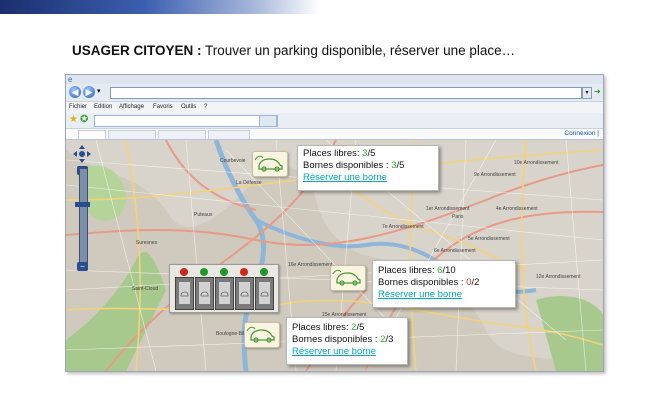 The height and width of the screenshot is (400, 670). I want to click on menu-help: ?, so click(205, 107).